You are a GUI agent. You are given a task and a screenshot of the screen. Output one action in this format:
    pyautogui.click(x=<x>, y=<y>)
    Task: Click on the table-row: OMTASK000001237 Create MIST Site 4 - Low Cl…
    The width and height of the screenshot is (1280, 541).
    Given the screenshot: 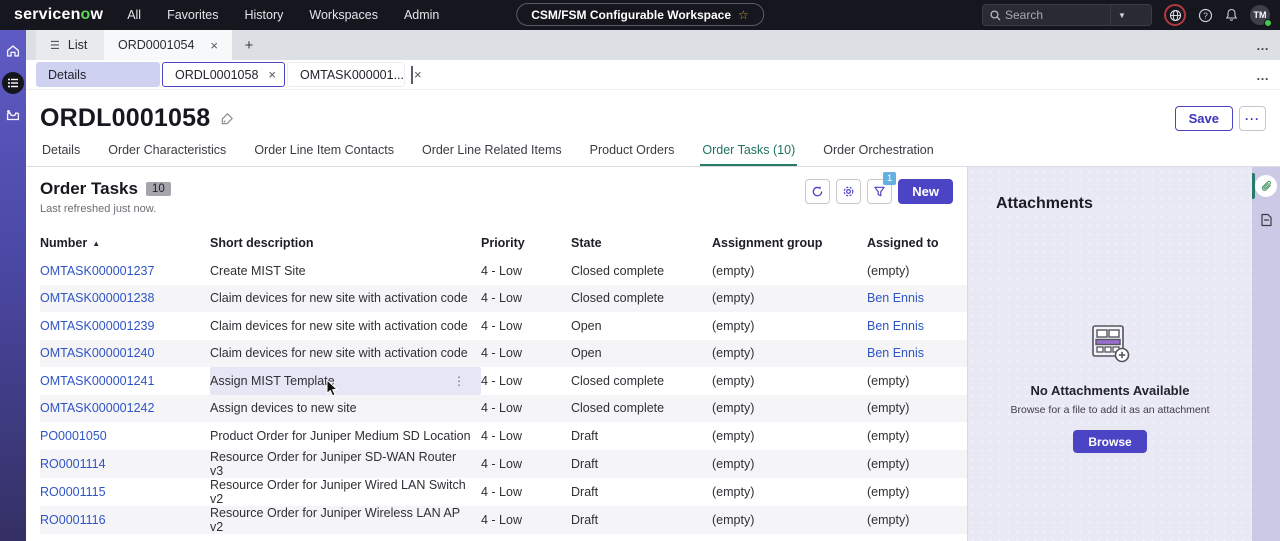 What is the action you would take?
    pyautogui.click(x=503, y=271)
    